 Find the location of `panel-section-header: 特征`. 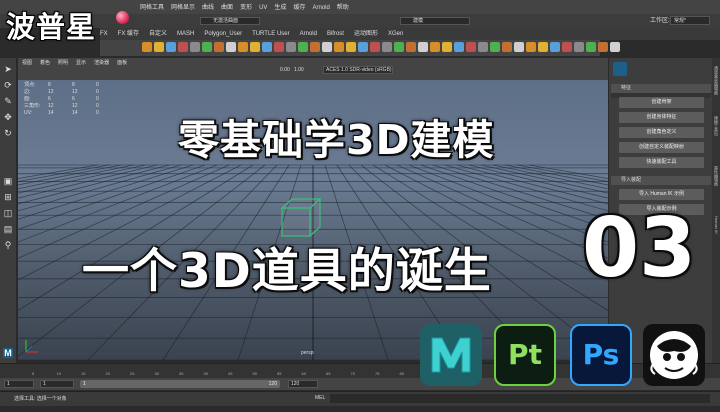

panel-section-header: 特征 is located at coordinates (661, 88).